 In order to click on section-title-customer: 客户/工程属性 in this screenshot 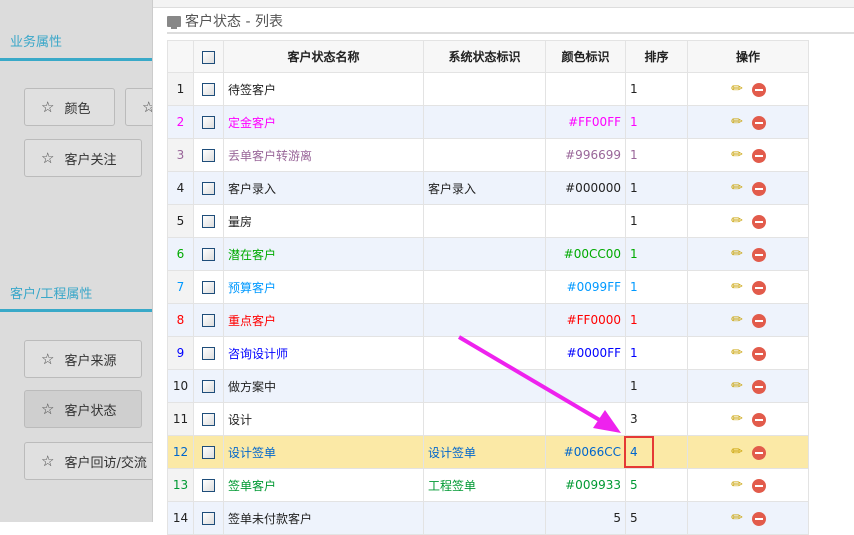, I will do `click(51, 294)`.